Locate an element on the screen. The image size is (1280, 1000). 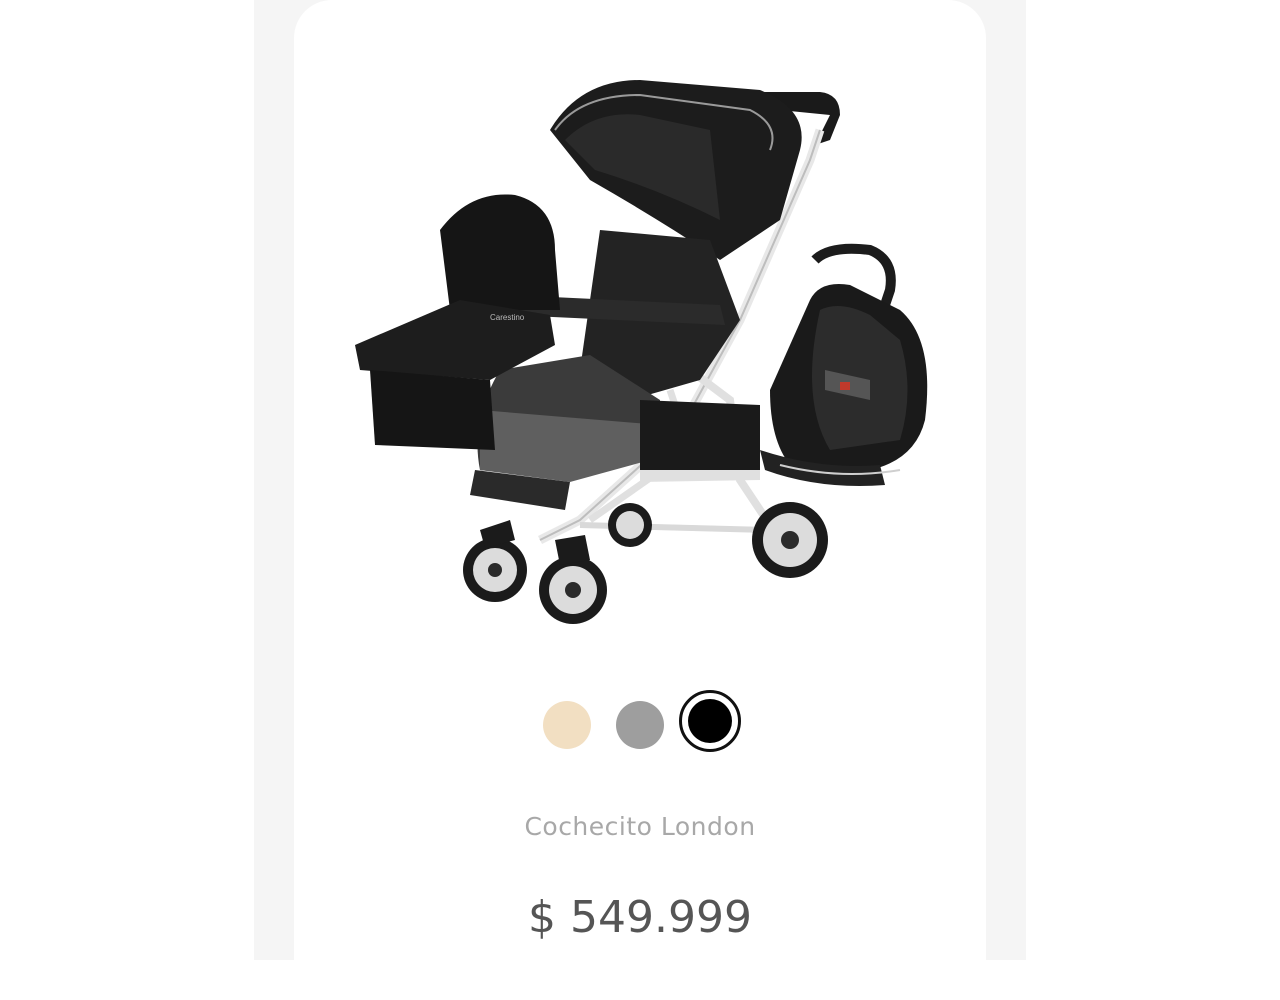
brand-label-bassinet: Carestino is located at coordinates (507, 317).